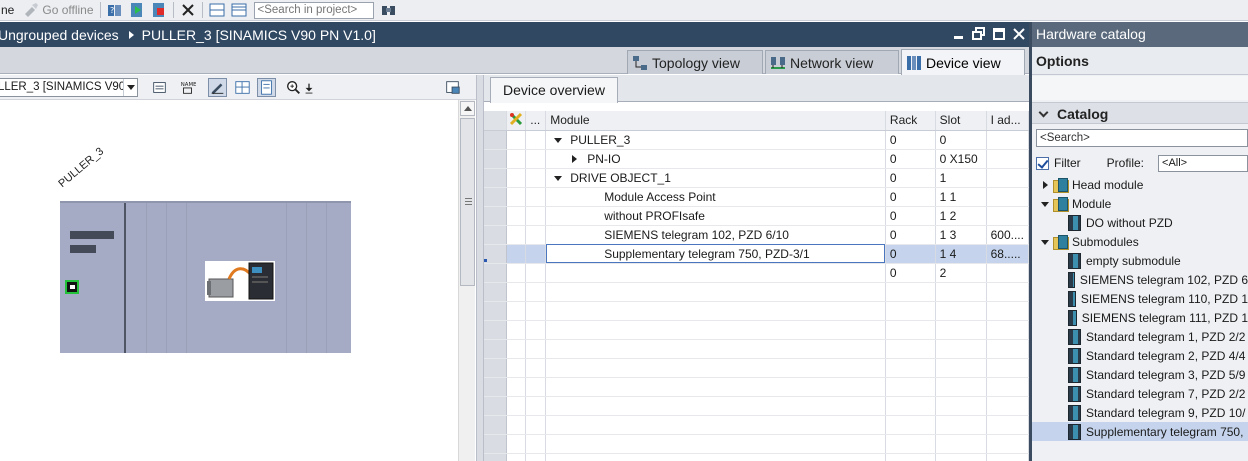 The image size is (1248, 461). What do you see at coordinates (1140, 260) in the screenshot?
I see `catalog-tree-item: empty submodule` at bounding box center [1140, 260].